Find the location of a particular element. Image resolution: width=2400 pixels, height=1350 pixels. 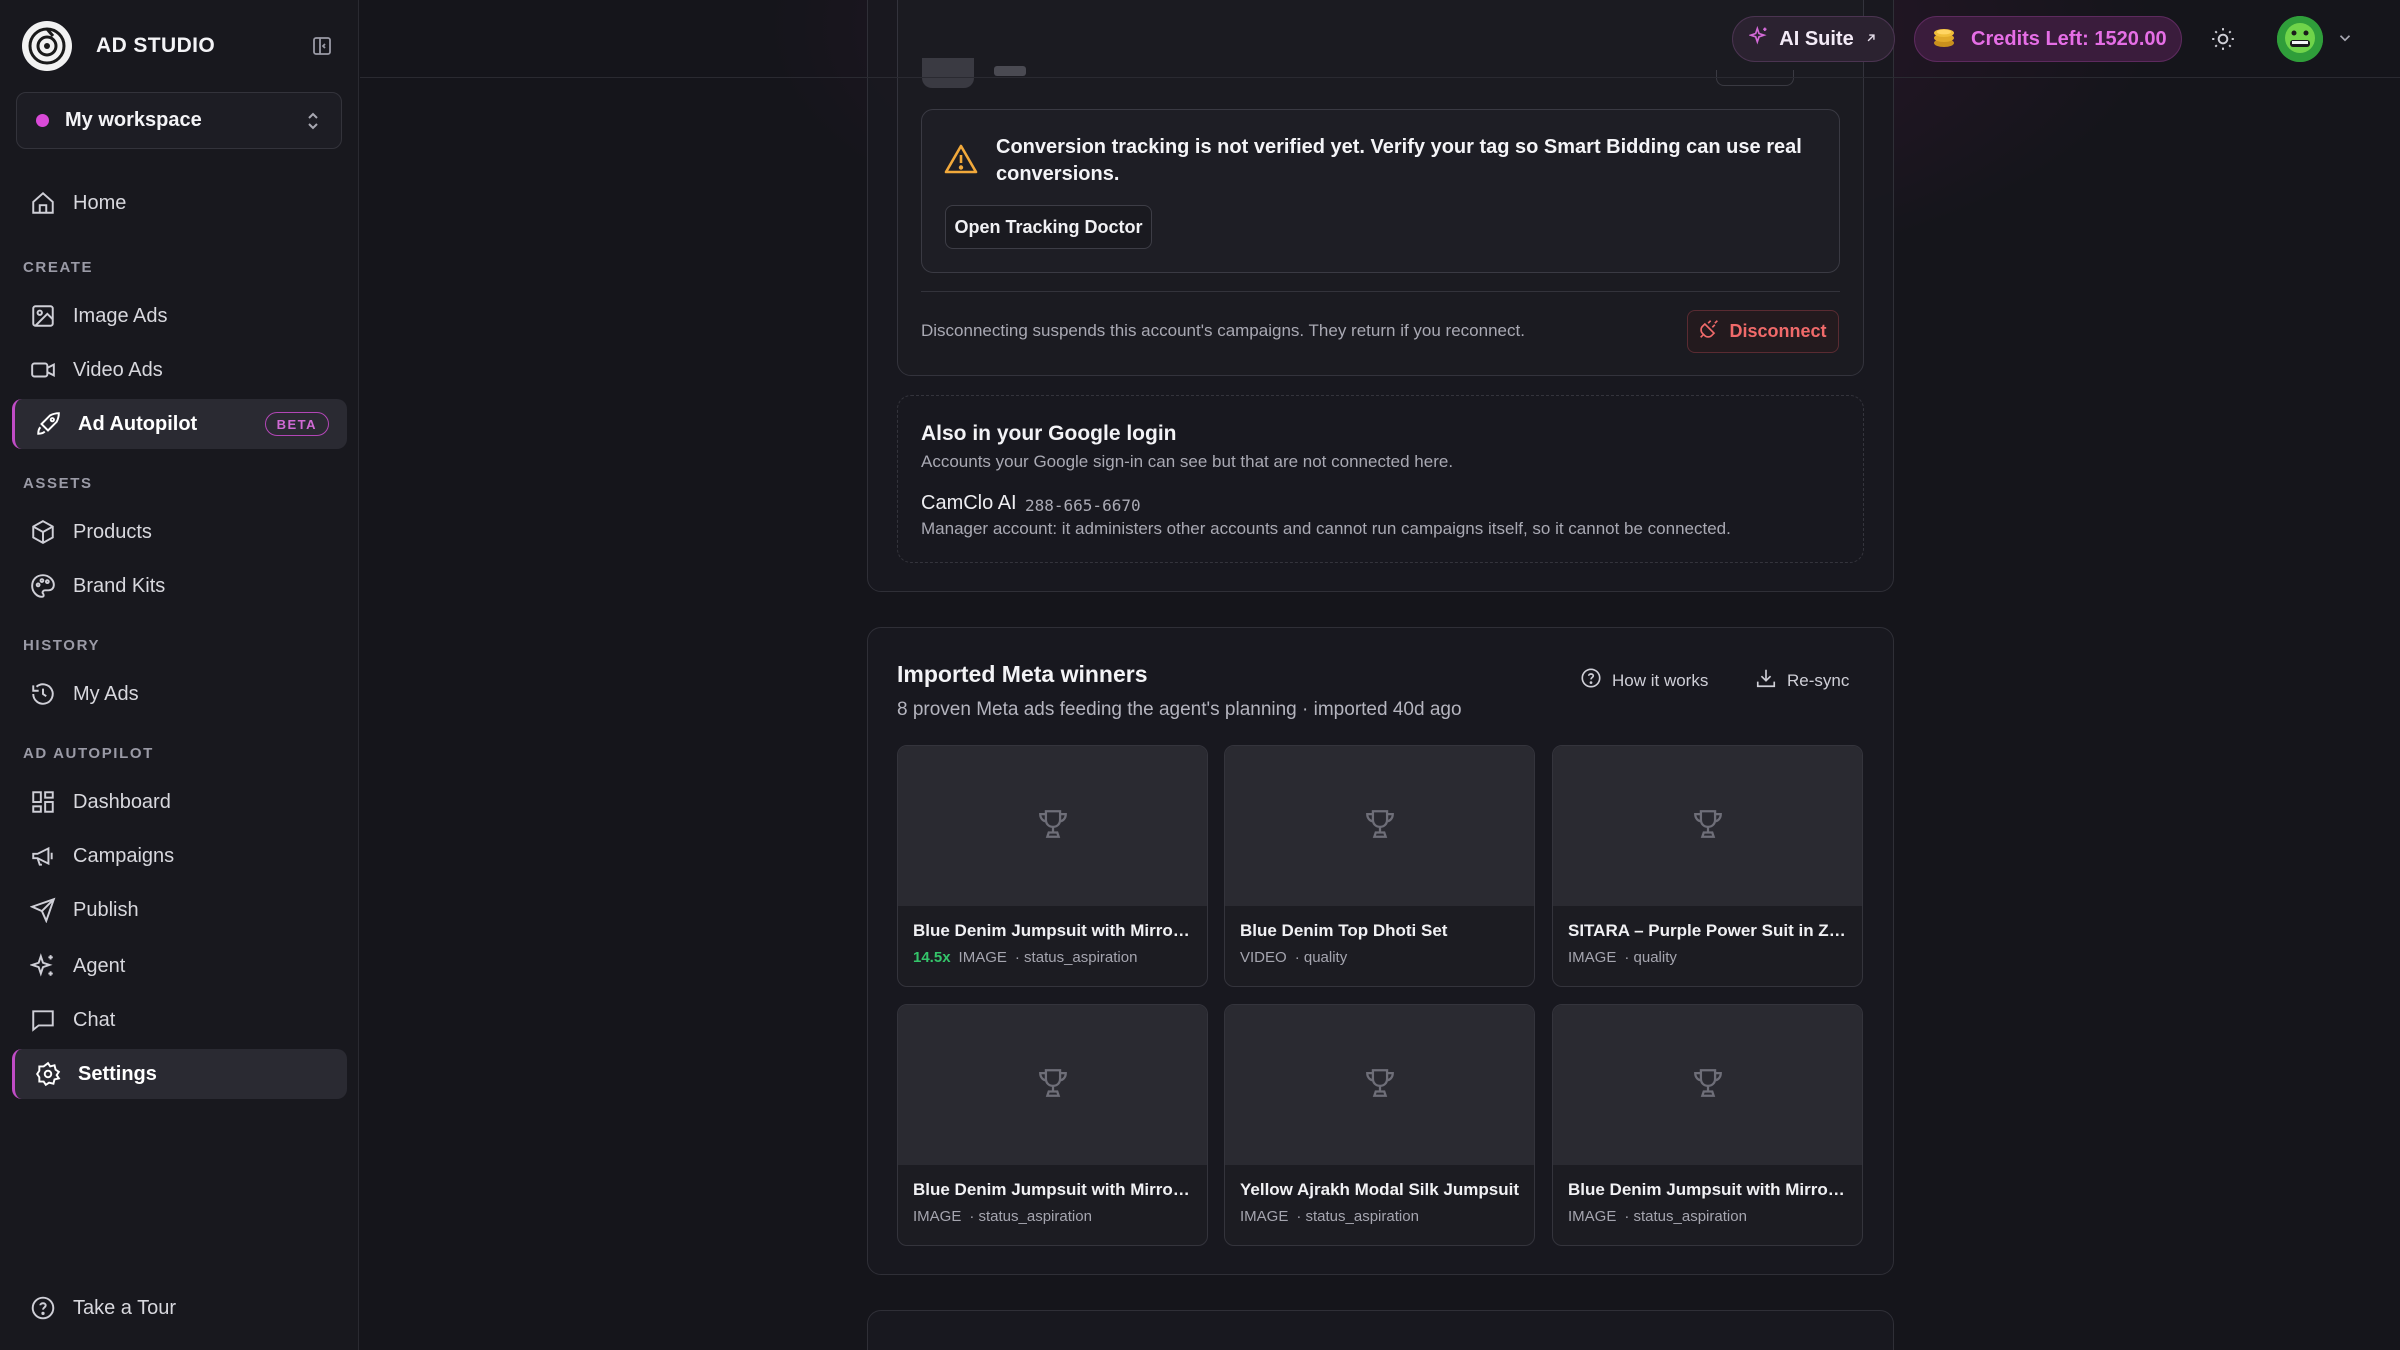

box-icon is located at coordinates (43, 532).